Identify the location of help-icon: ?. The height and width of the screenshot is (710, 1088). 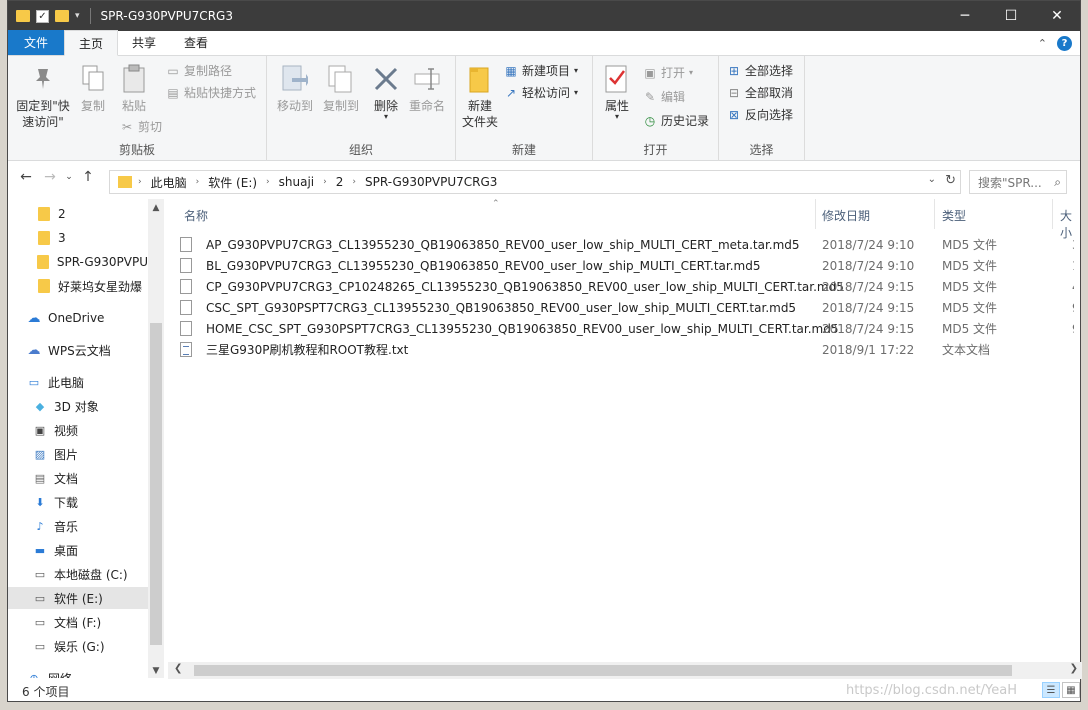
(1064, 43).